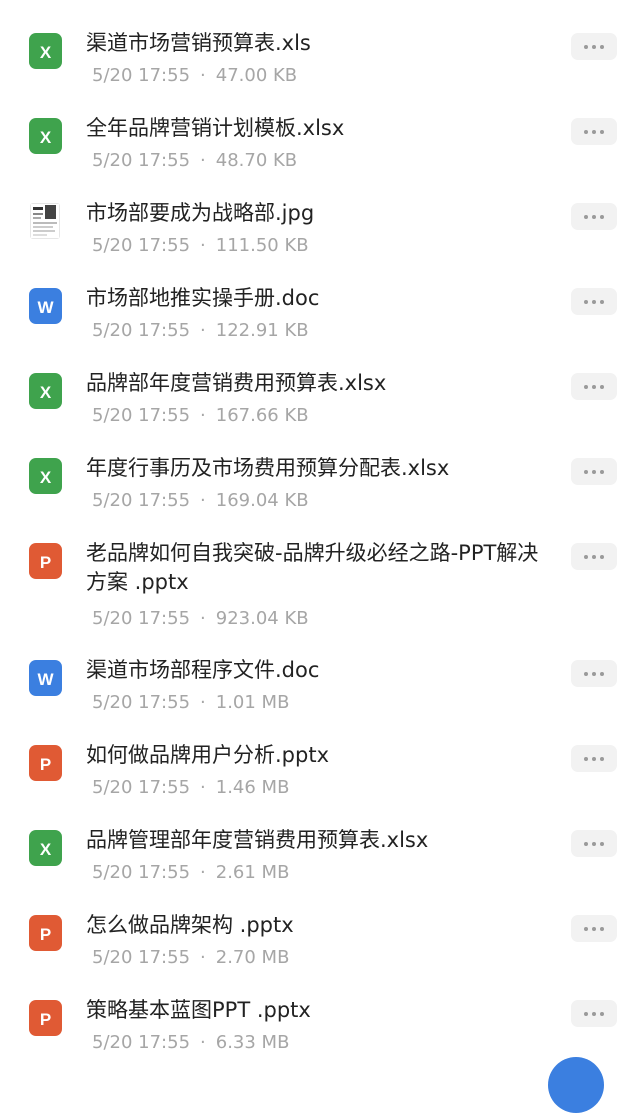  What do you see at coordinates (194, 76) in the screenshot?
I see `file-meta: 5/20 17:55 · 47.00 KB` at bounding box center [194, 76].